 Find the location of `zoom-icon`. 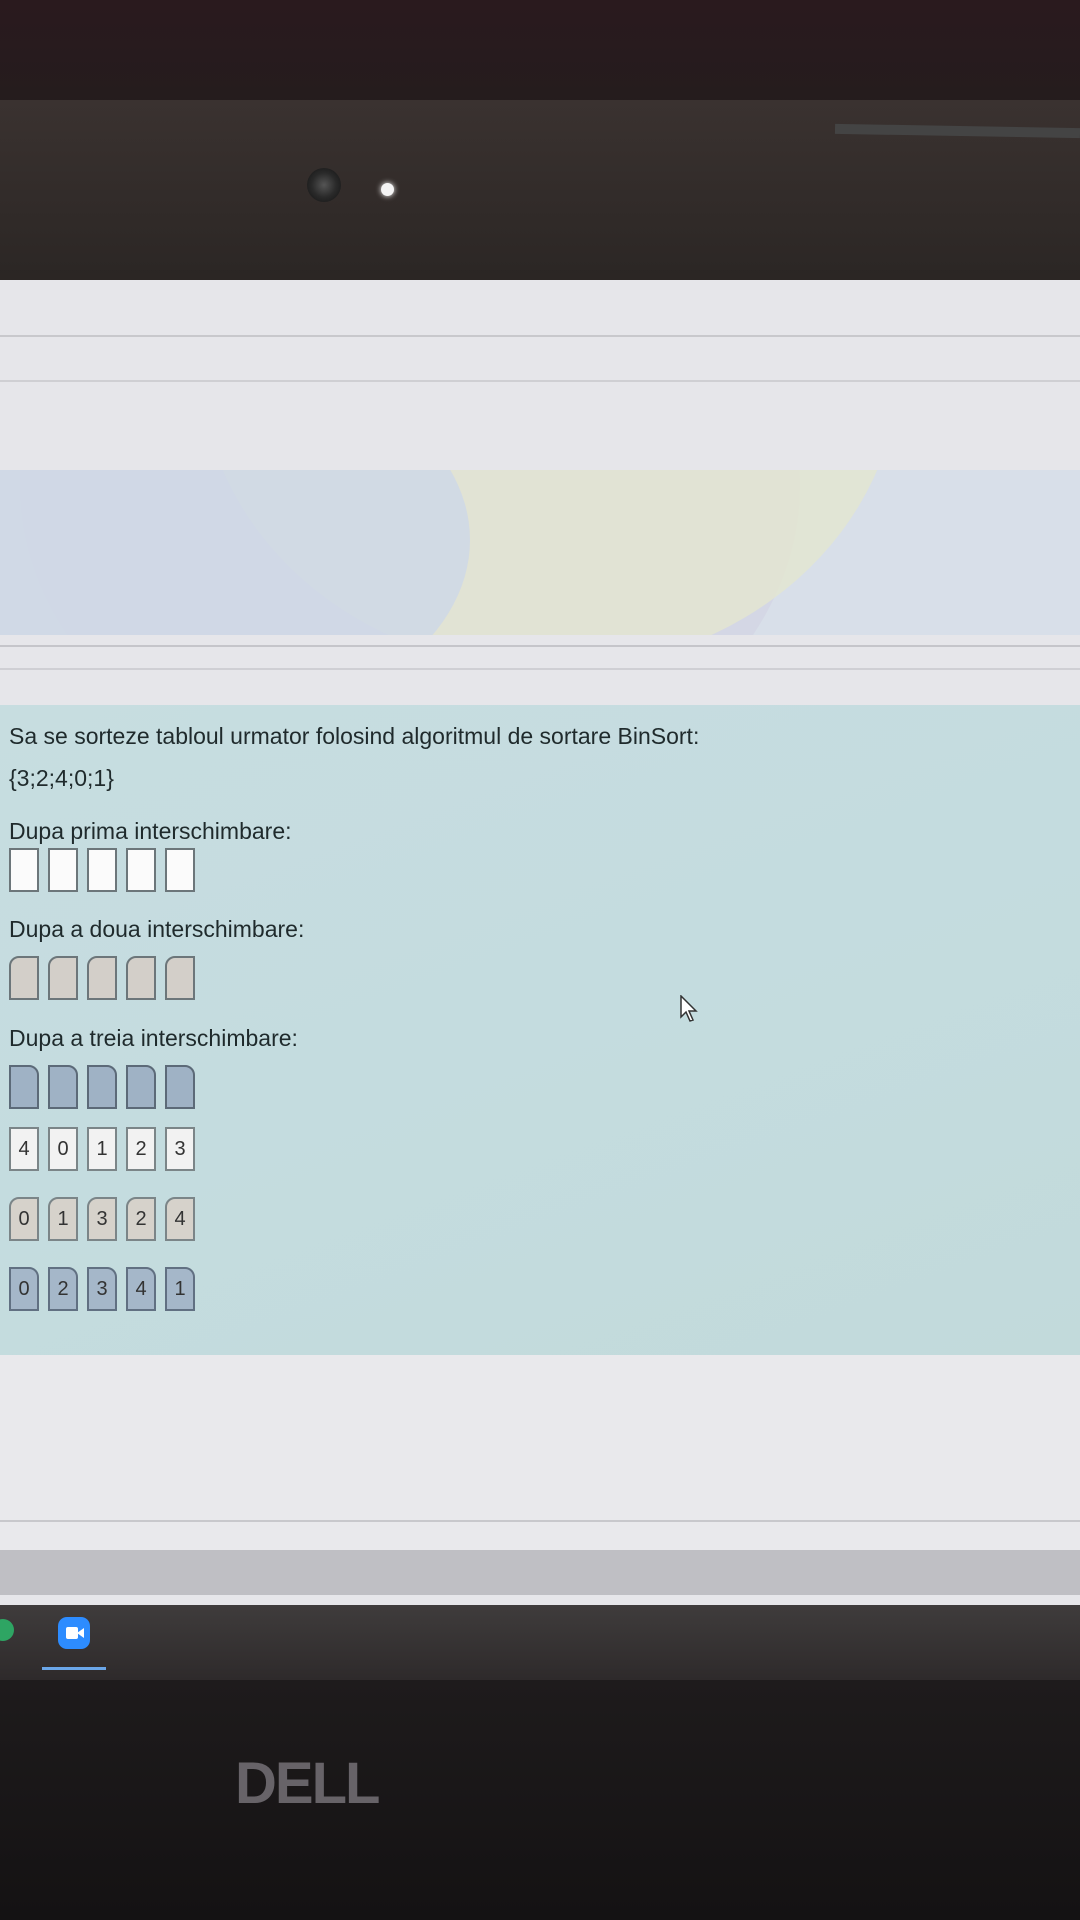

zoom-icon is located at coordinates (74, 1633).